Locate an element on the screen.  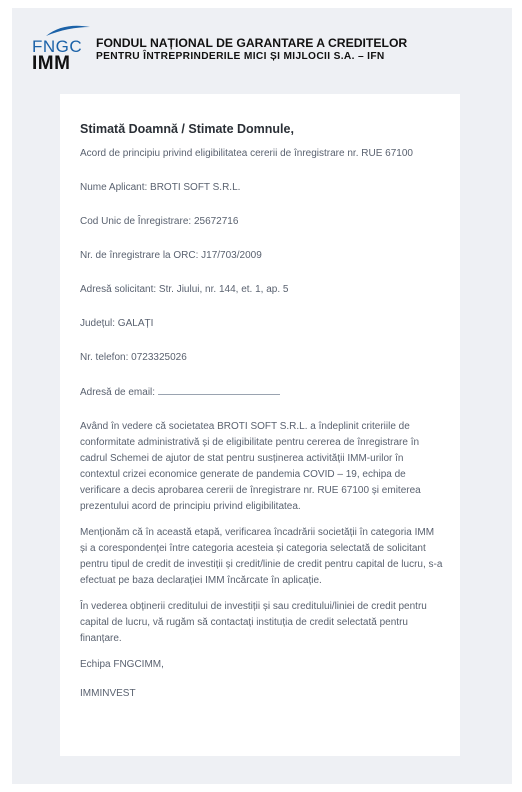
applicant-email: Adresă de email: is located at coordinates (262, 392).